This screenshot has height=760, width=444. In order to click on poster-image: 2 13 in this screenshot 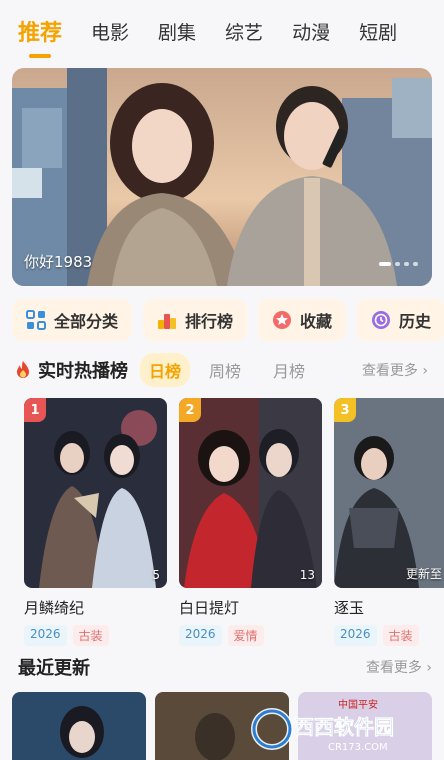, I will do `click(250, 493)`.